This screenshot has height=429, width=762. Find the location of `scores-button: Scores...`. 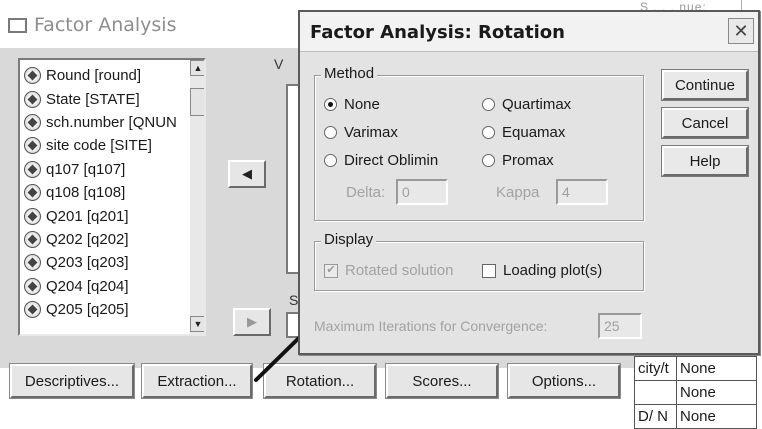

scores-button: Scores... is located at coordinates (442, 381).